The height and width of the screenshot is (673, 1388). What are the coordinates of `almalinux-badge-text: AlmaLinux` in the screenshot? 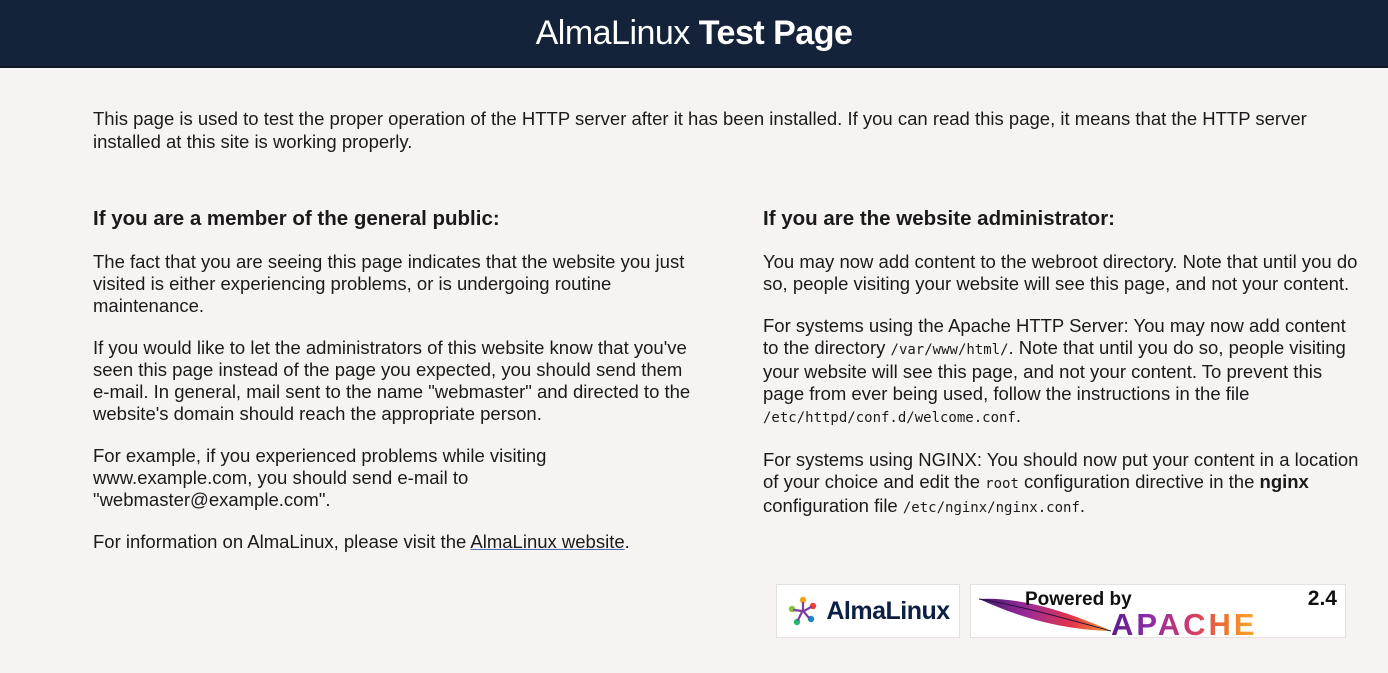 It's located at (888, 610).